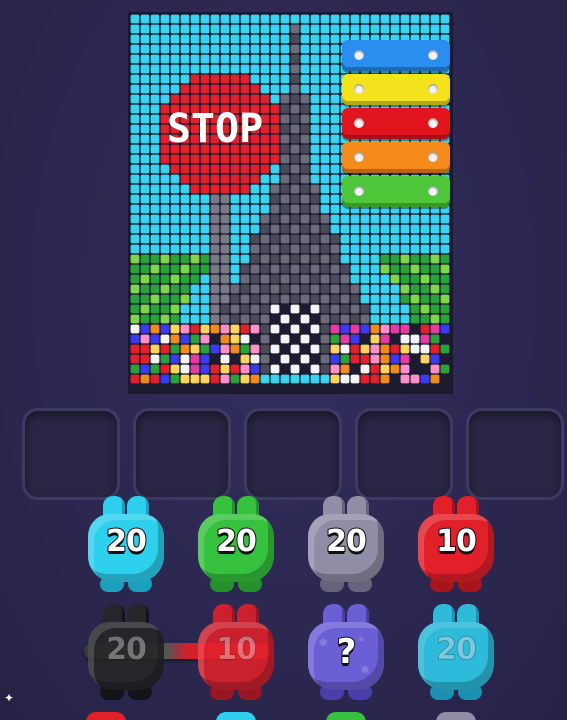 This screenshot has width=567, height=720. What do you see at coordinates (396, 157) in the screenshot?
I see `xylophone-bar-orange` at bounding box center [396, 157].